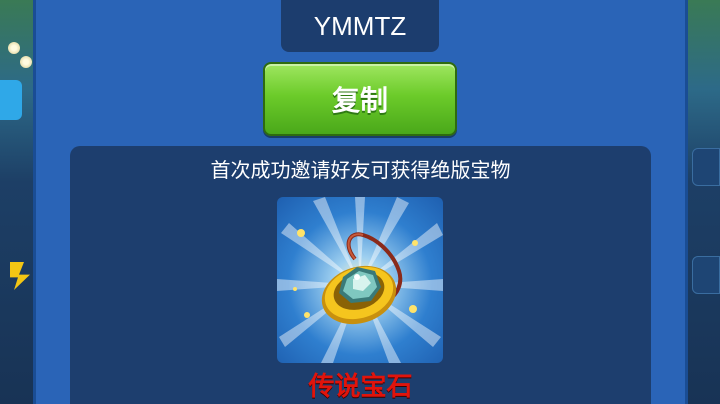 Image resolution: width=720 pixels, height=404 pixels. I want to click on invite-code: YMMTZ, so click(360, 26).